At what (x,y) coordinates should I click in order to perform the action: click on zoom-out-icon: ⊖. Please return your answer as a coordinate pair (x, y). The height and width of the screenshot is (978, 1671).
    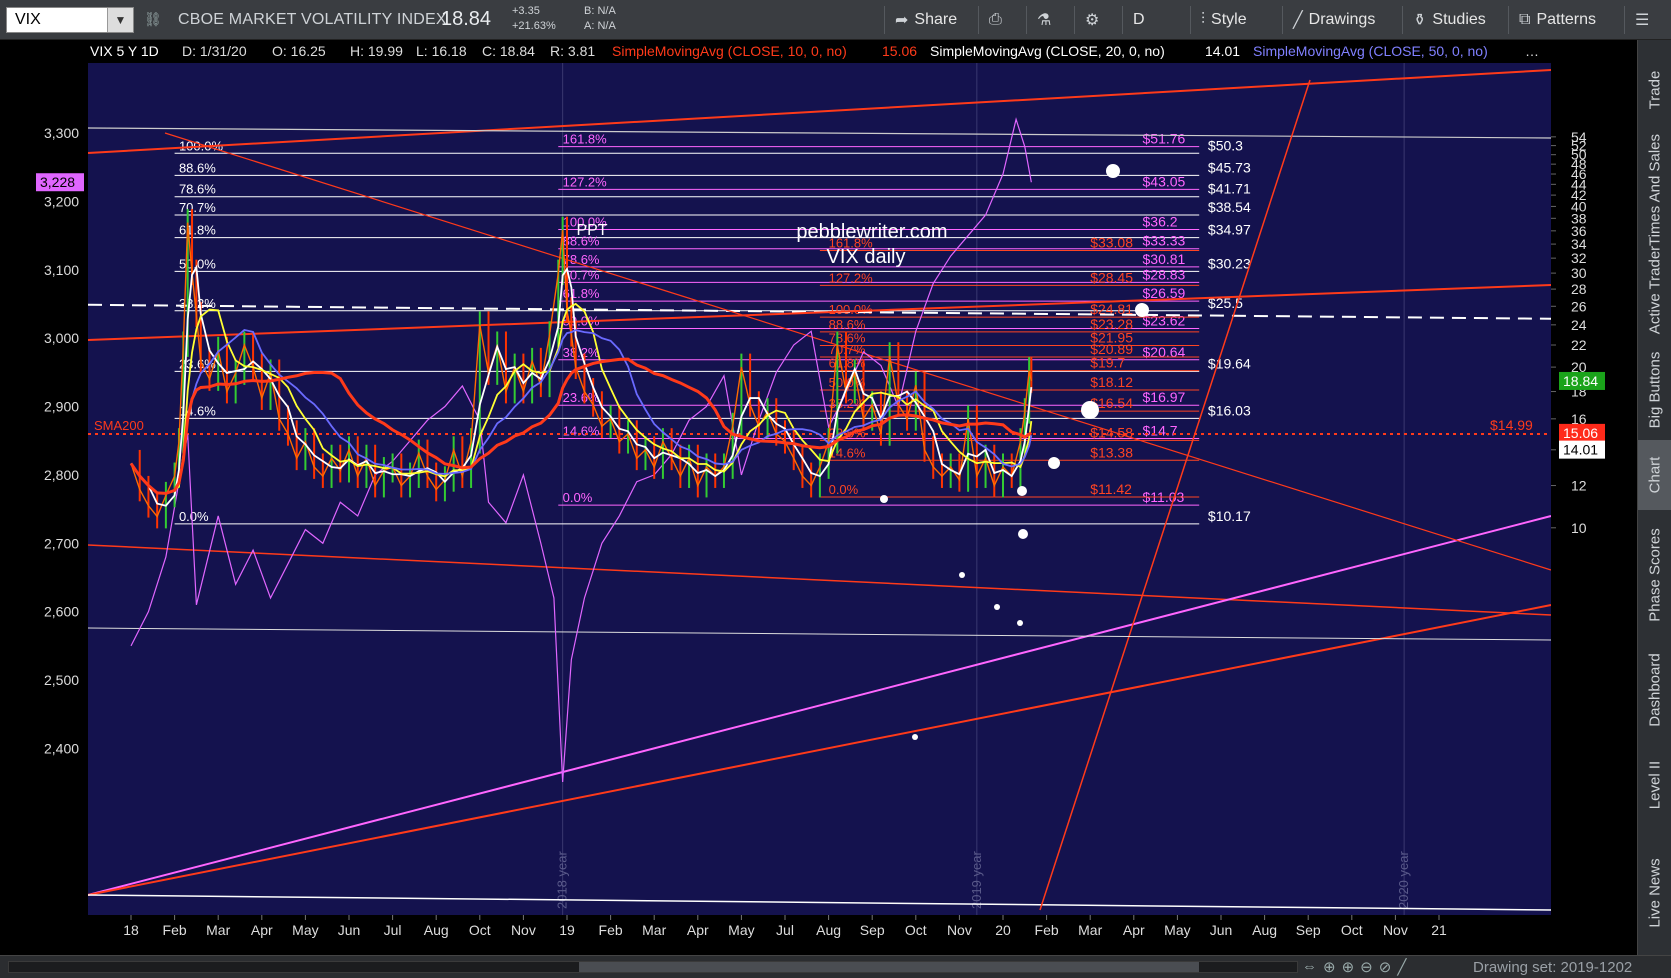
    Looking at the image, I should click on (1366, 967).